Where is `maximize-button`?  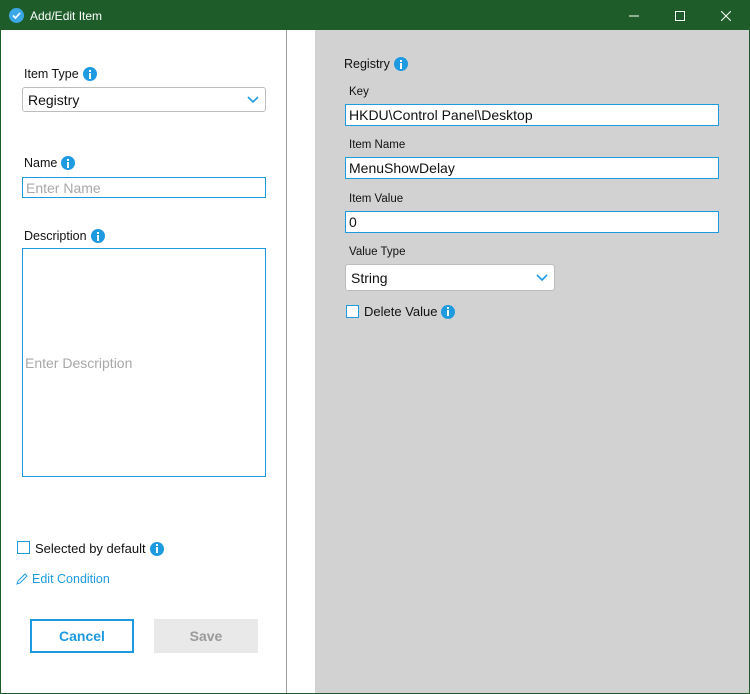
maximize-button is located at coordinates (680, 15).